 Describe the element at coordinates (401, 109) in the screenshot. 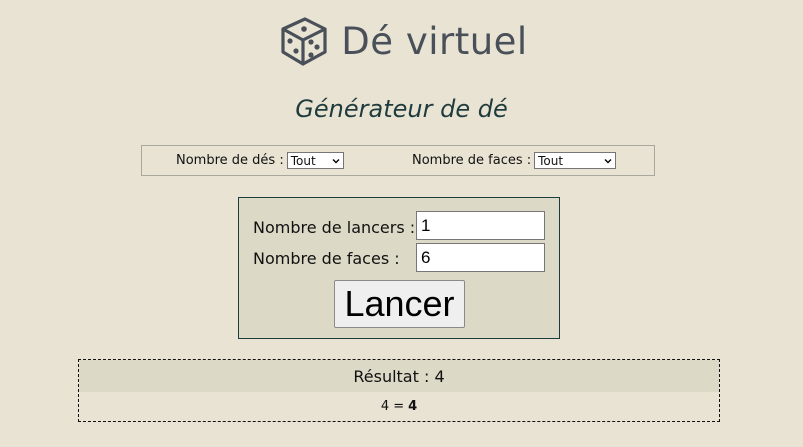

I see `page-subtitle: Générateur de dé` at that location.